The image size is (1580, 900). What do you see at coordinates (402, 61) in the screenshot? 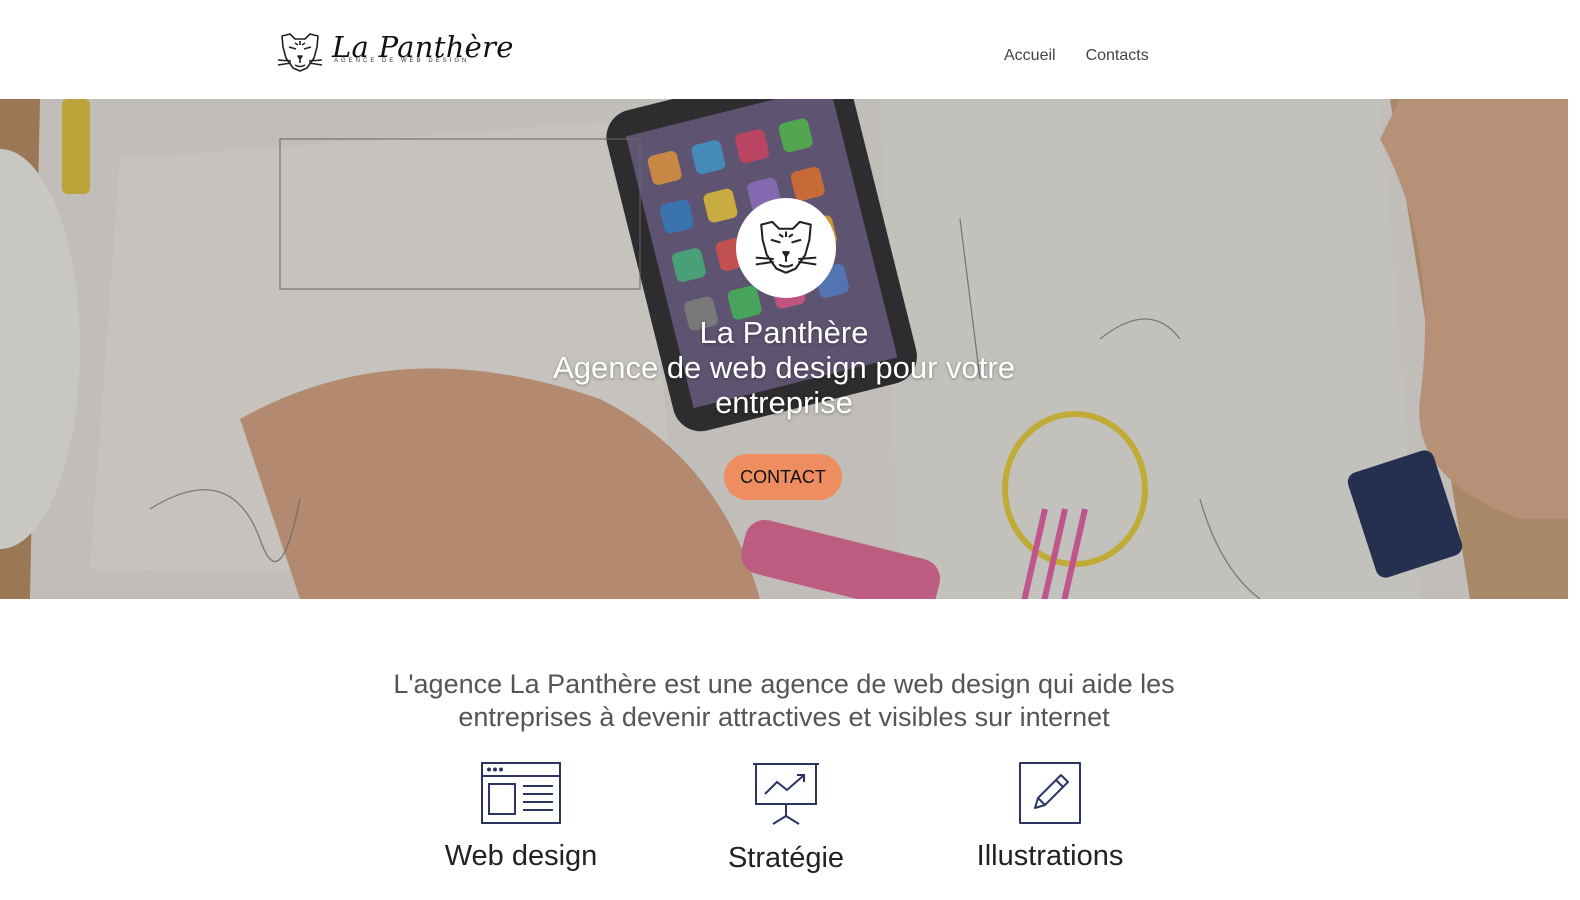
I see `logo-tagline: AGENCE DE WEB DESIGN` at bounding box center [402, 61].